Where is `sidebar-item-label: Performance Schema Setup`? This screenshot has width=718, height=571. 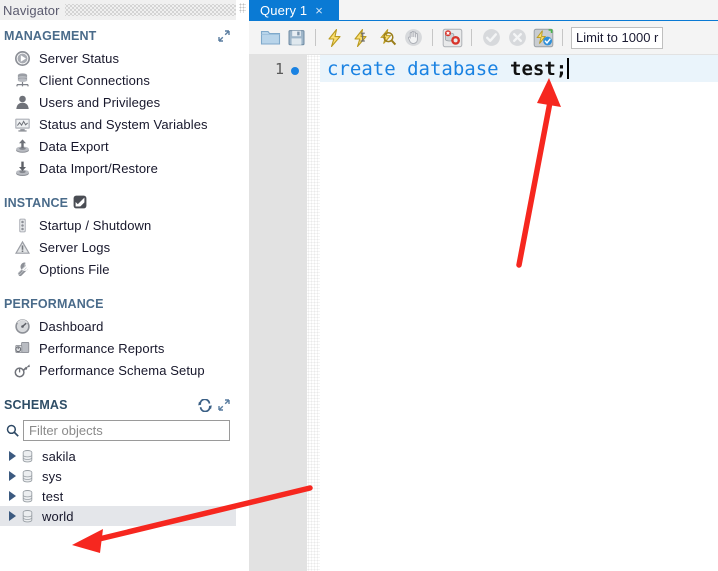
sidebar-item-label: Performance Schema Setup is located at coordinates (122, 370).